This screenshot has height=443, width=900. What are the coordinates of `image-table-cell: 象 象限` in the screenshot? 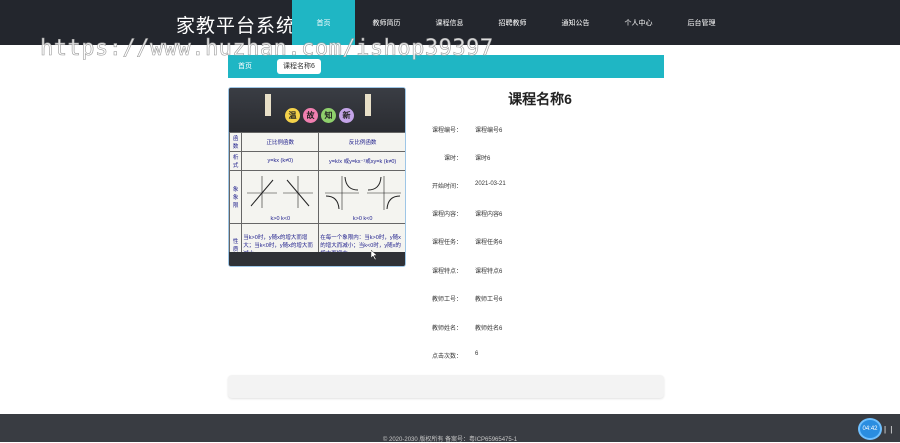 It's located at (236, 197).